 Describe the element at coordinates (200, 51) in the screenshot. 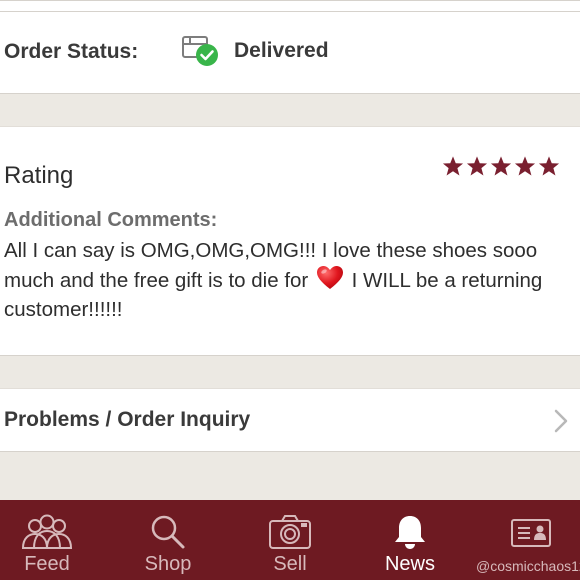

I see `box-delivered-icon` at that location.